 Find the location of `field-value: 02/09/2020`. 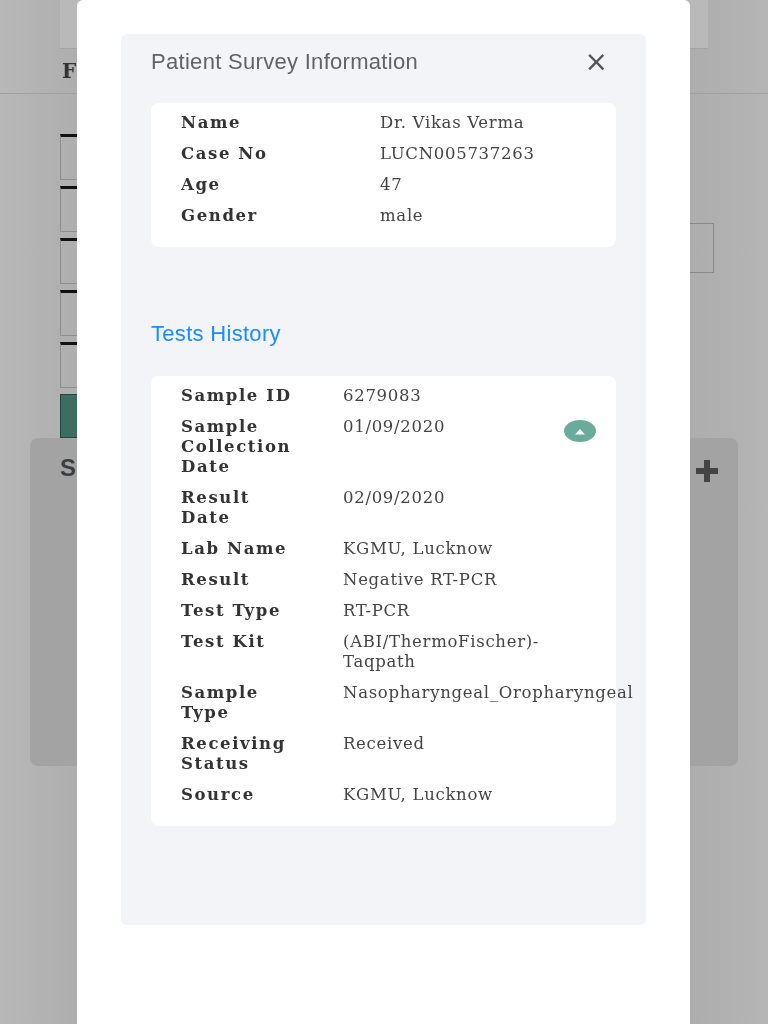

field-value: 02/09/2020 is located at coordinates (394, 498).